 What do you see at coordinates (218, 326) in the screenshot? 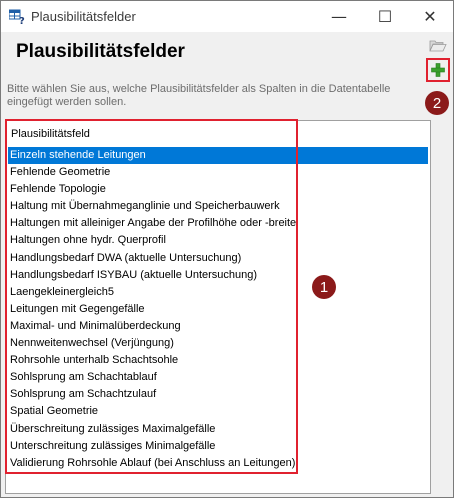
I see `list-item: Maximal- und Minimalüberdeckung` at bounding box center [218, 326].